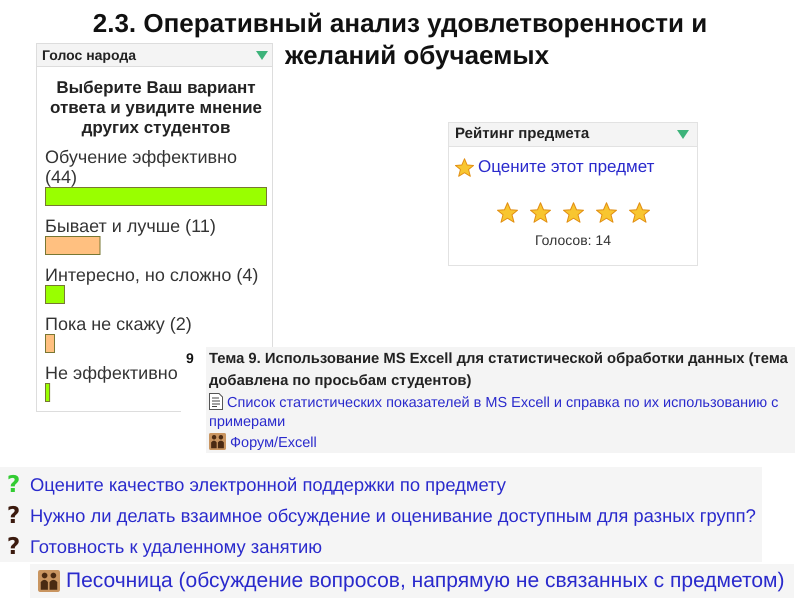 This screenshot has width=800, height=600. Describe the element at coordinates (522, 134) in the screenshot. I see `panel-title: Рейтинг предмета` at that location.